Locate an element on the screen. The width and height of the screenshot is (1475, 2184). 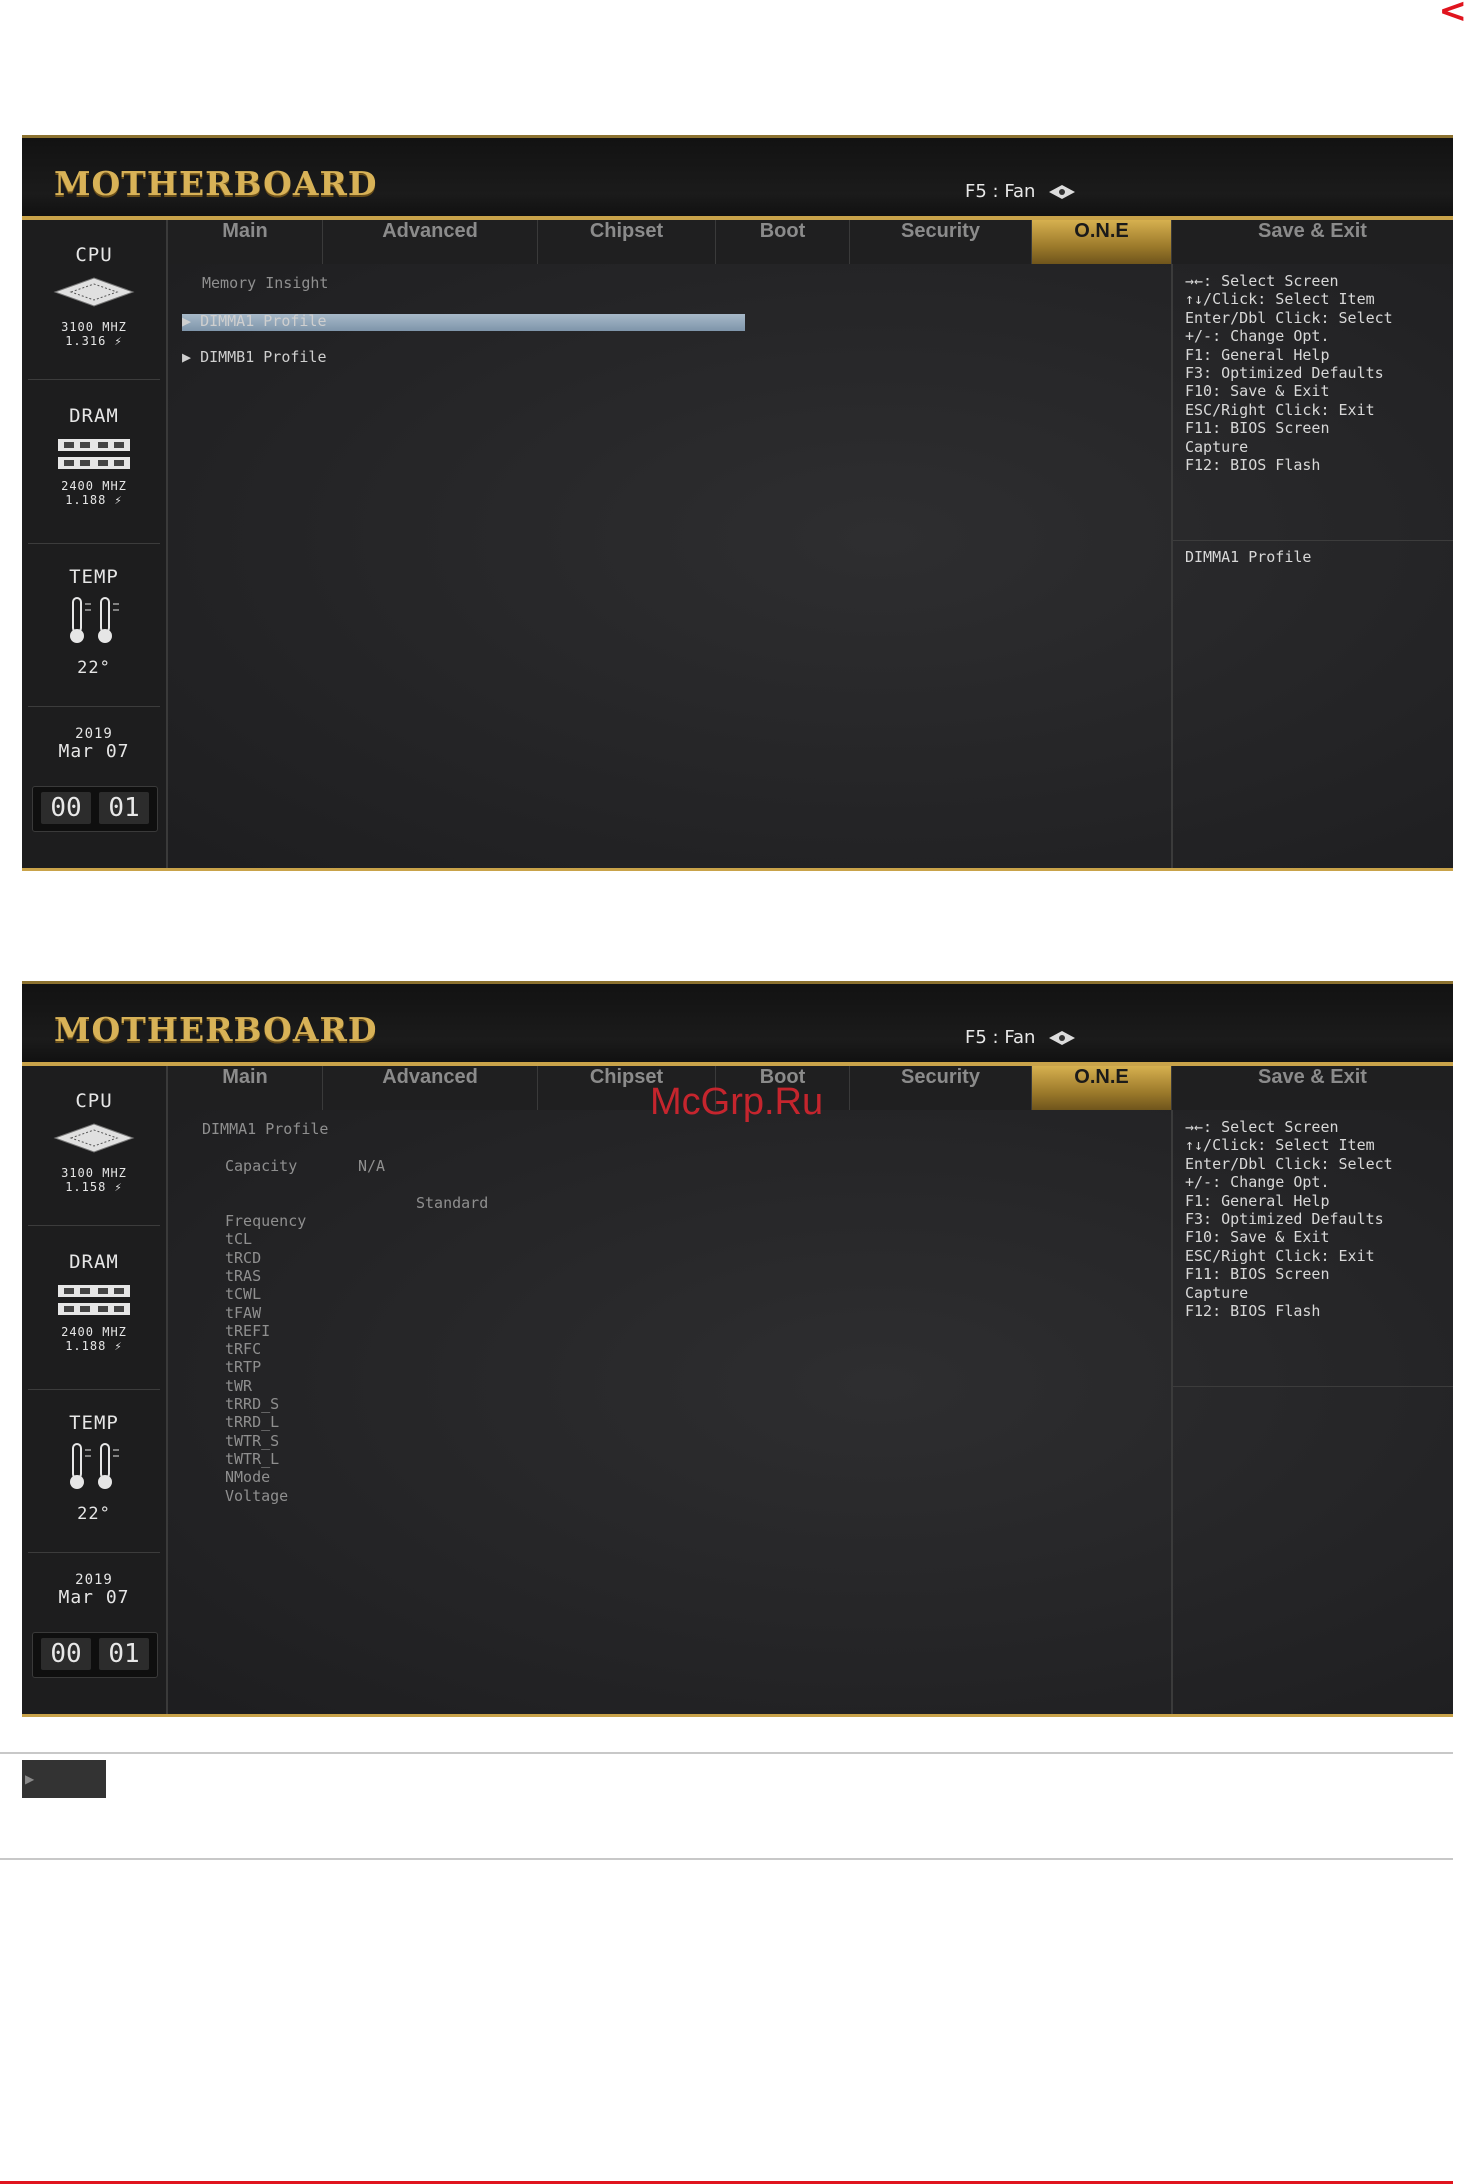
timing-row: tRAS is located at coordinates (243, 1275).